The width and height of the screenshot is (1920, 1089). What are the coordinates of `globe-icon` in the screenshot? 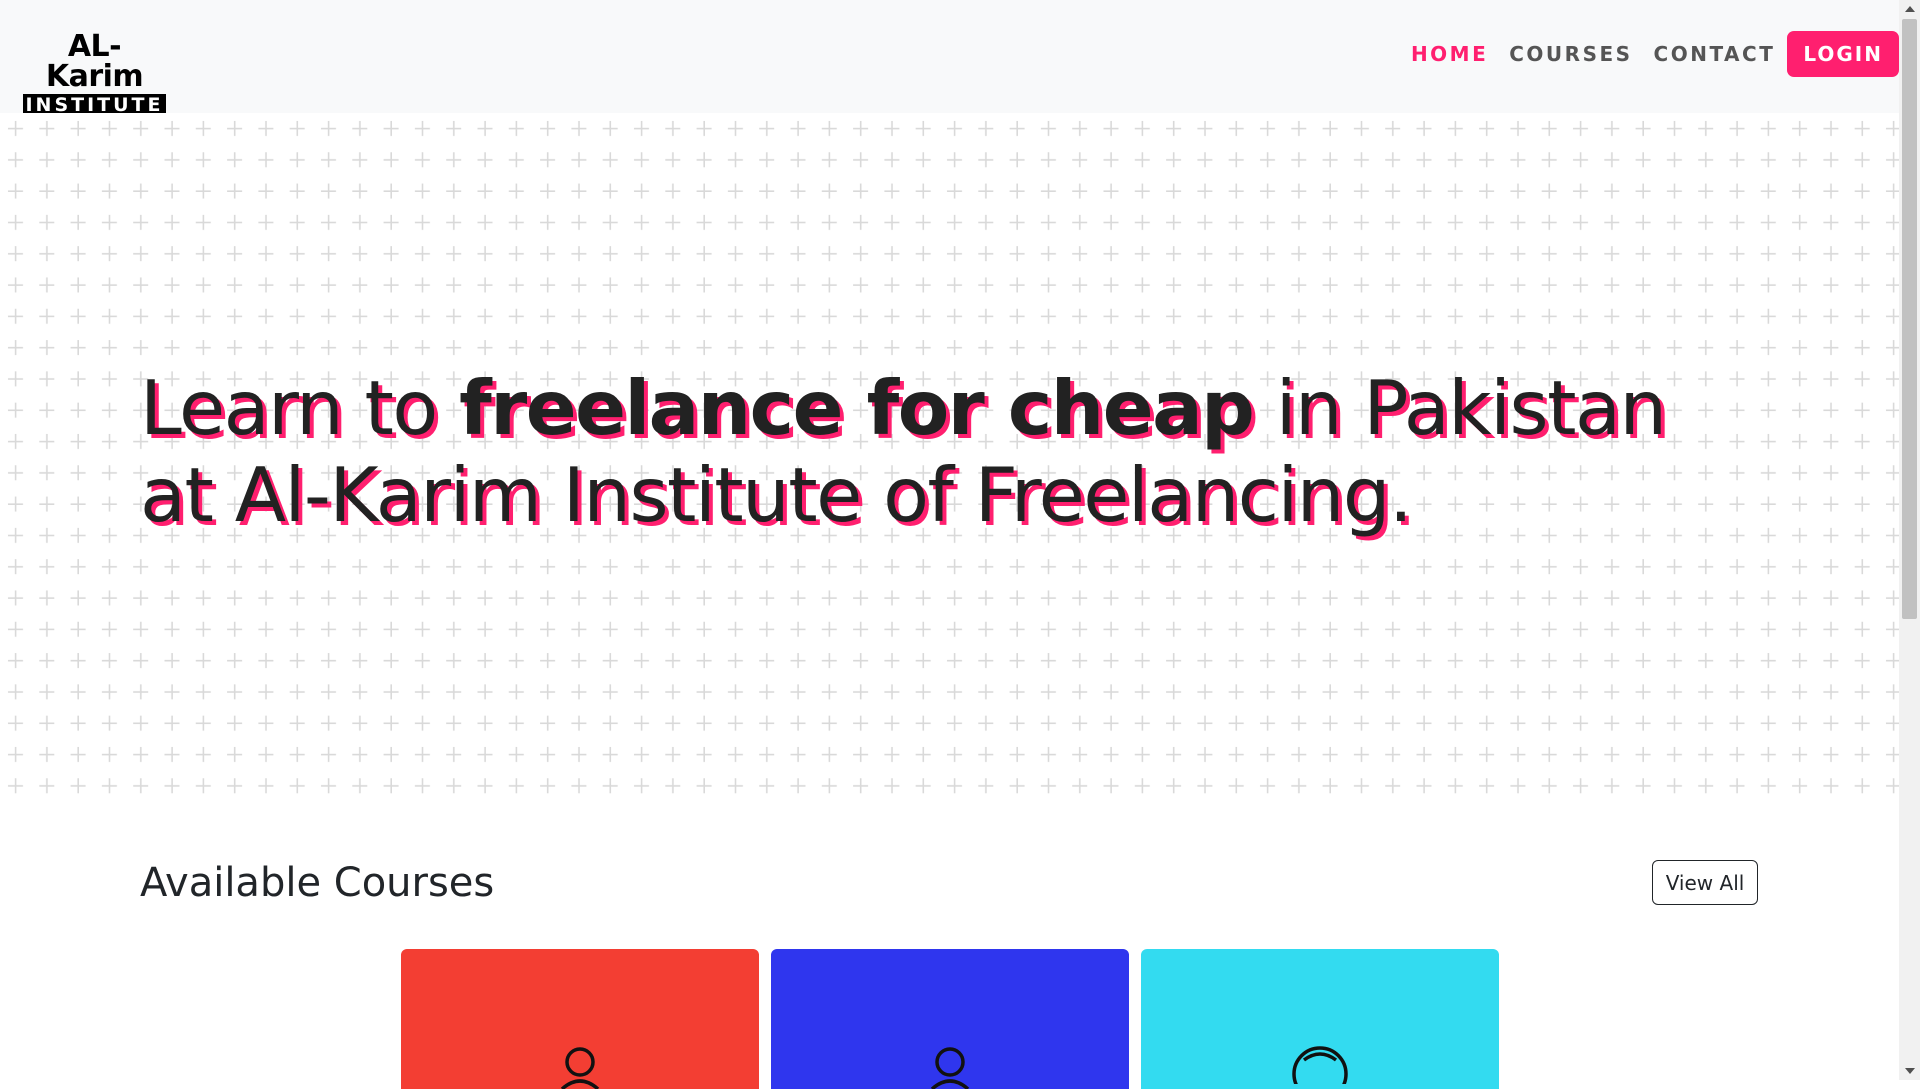 It's located at (1320, 1065).